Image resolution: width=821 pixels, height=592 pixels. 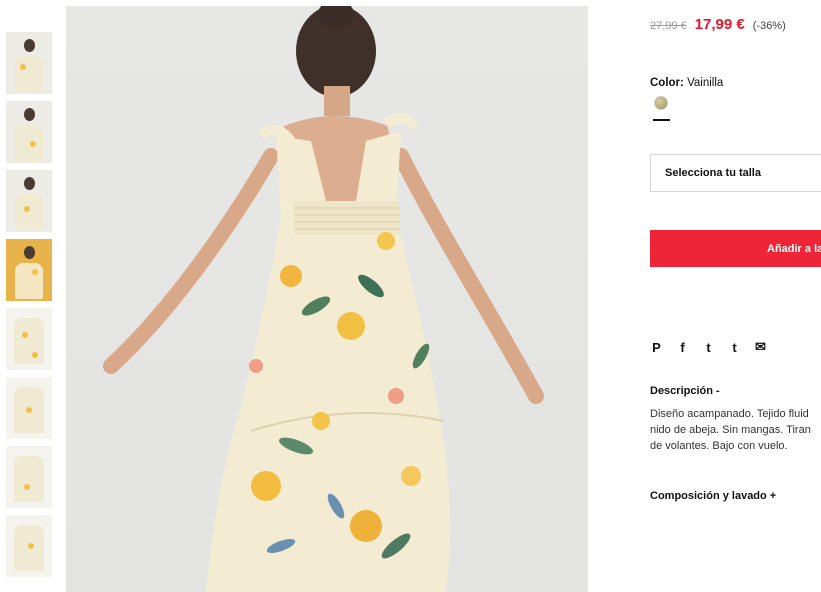 I want to click on pinterest-icon: P, so click(x=656, y=347).